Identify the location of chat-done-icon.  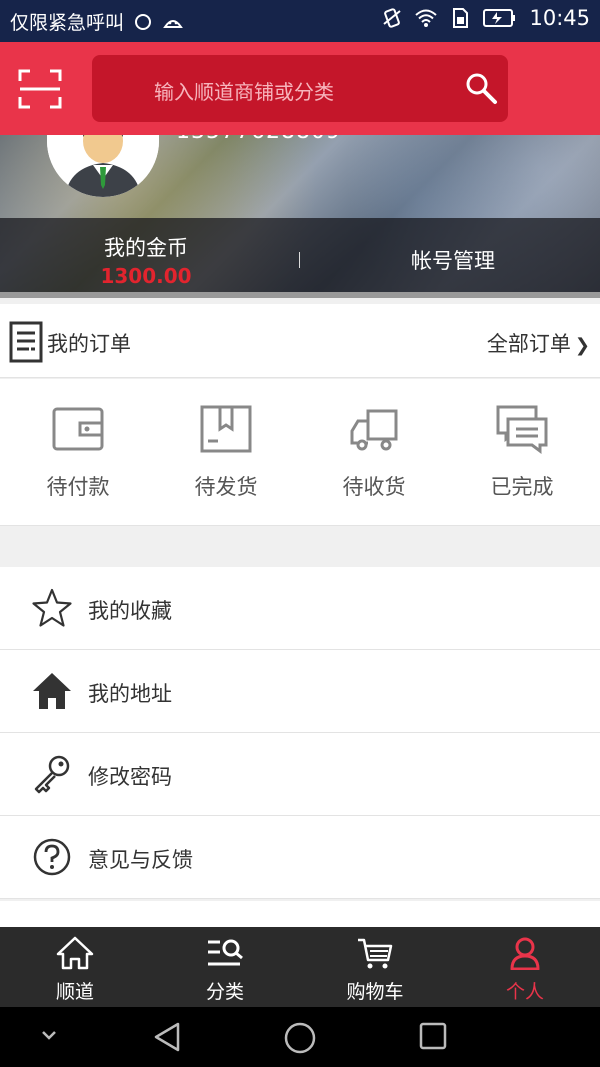
(522, 429).